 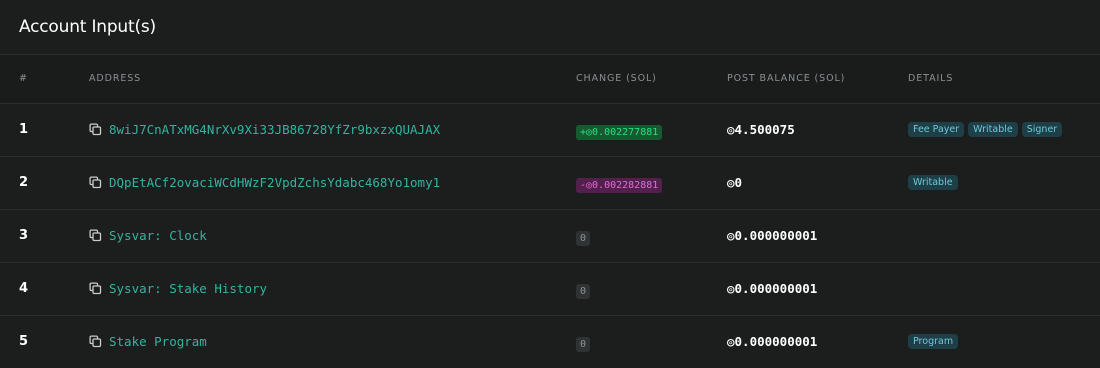 I want to click on column-header-post-balance: POST BALANCE (SOL), so click(x=817, y=79).